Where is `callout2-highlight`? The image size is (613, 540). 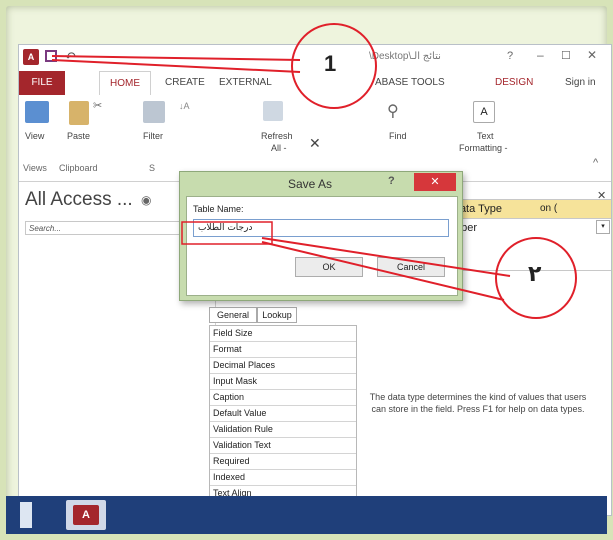 callout2-highlight is located at coordinates (227, 233).